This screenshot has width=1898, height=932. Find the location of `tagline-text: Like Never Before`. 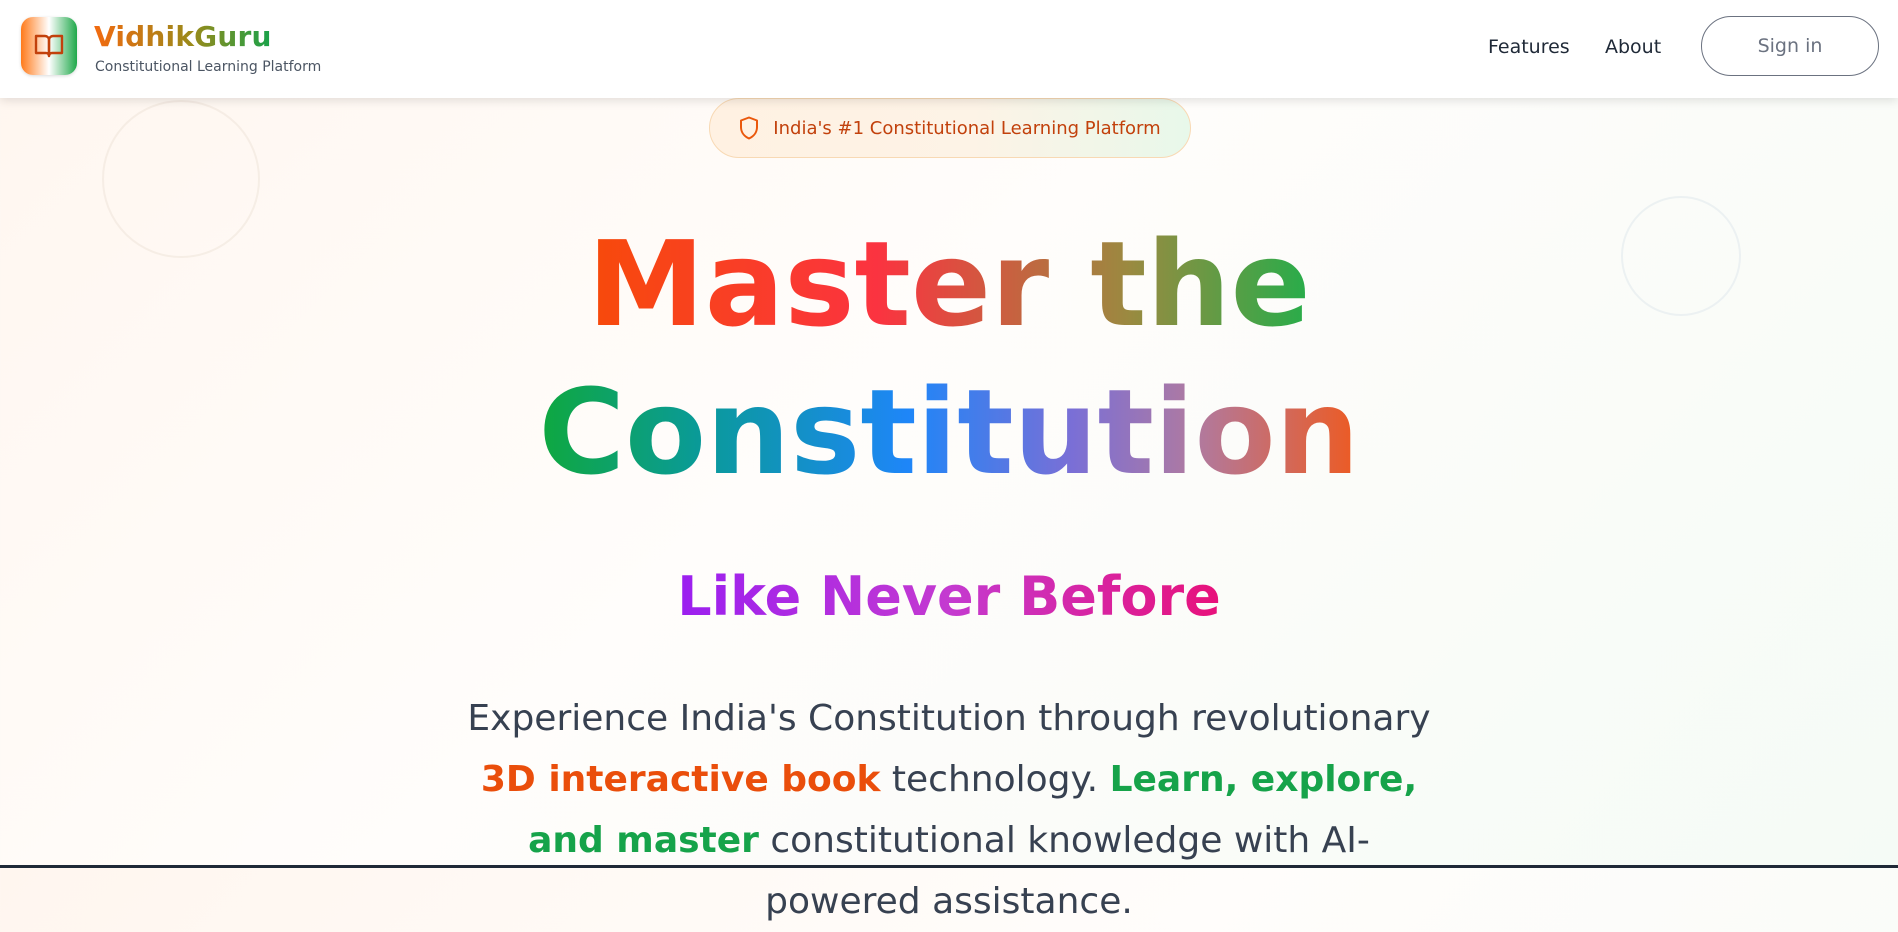

tagline-text: Like Never Before is located at coordinates (949, 596).